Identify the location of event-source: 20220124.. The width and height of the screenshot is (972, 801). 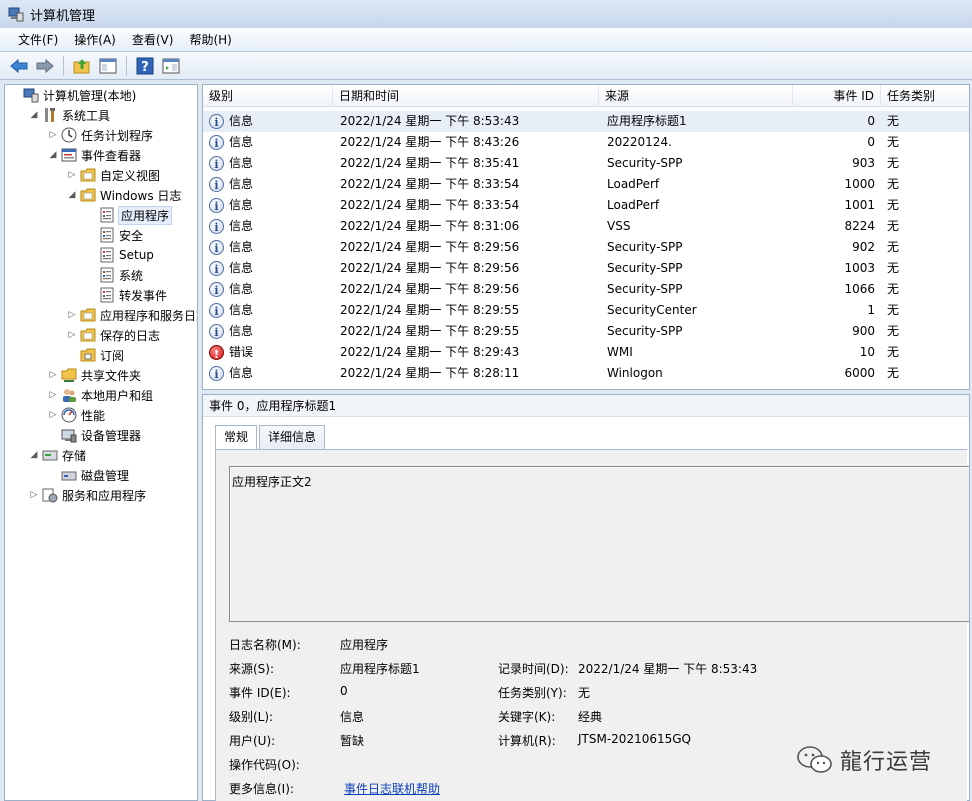
(639, 142).